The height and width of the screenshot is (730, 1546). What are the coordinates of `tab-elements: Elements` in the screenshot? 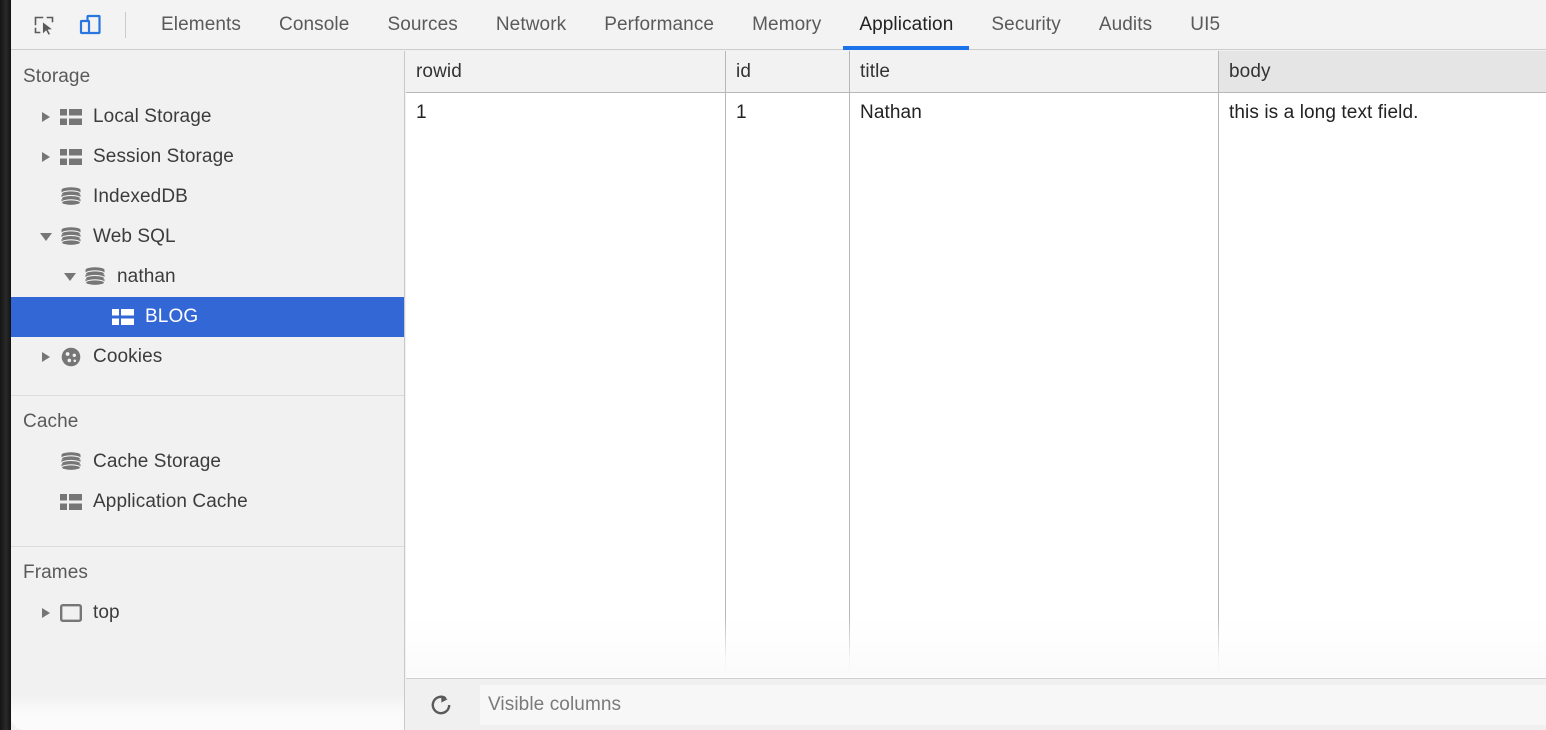 It's located at (201, 25).